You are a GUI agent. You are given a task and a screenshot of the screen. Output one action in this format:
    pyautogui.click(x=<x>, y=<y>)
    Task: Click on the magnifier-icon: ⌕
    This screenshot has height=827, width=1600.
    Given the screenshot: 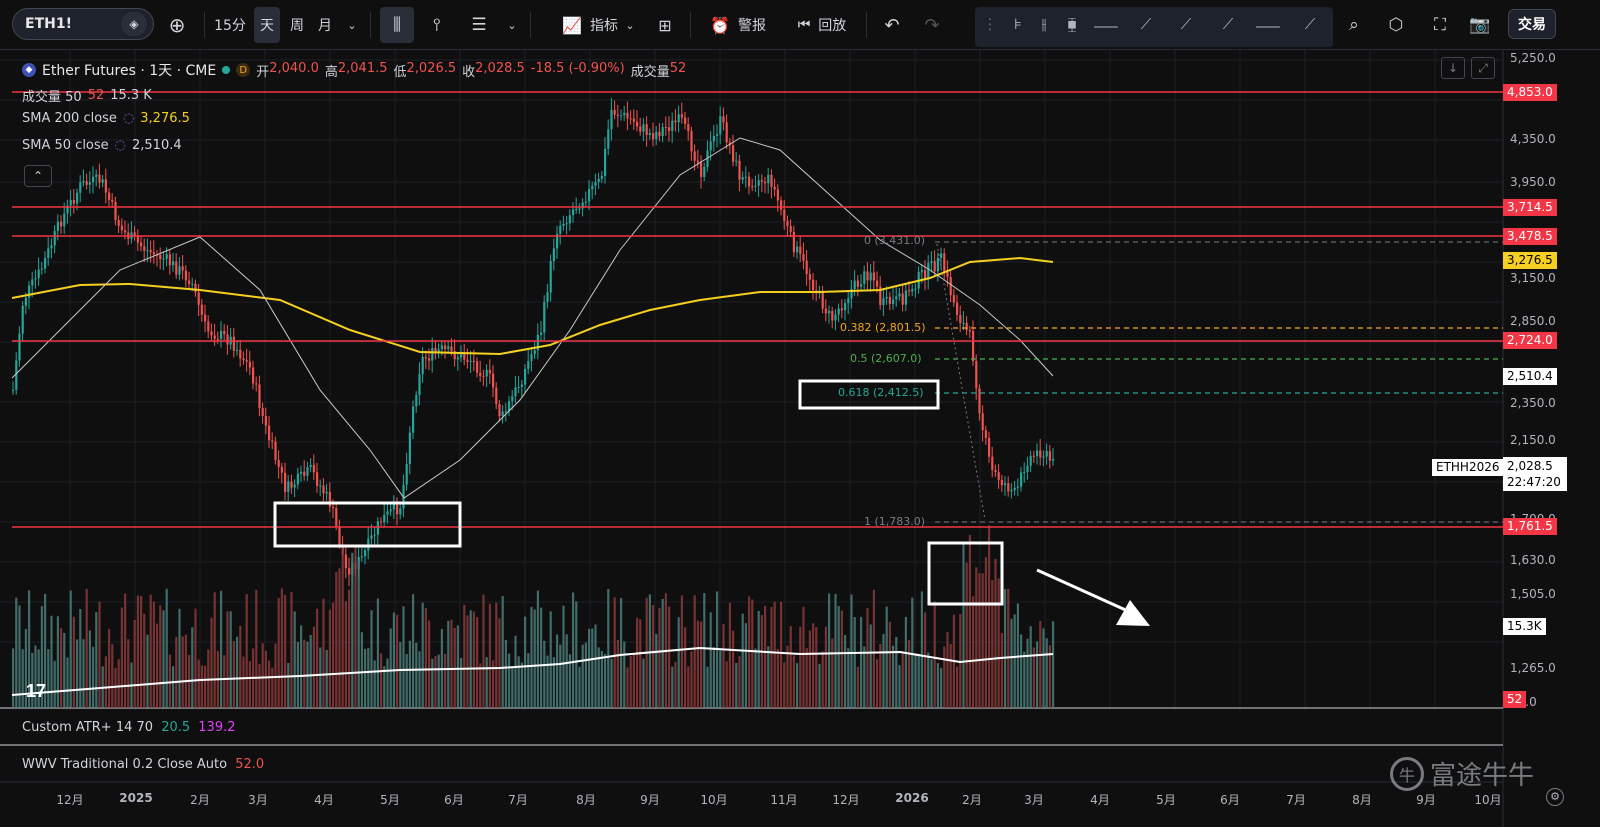 What is the action you would take?
    pyautogui.click(x=1354, y=25)
    